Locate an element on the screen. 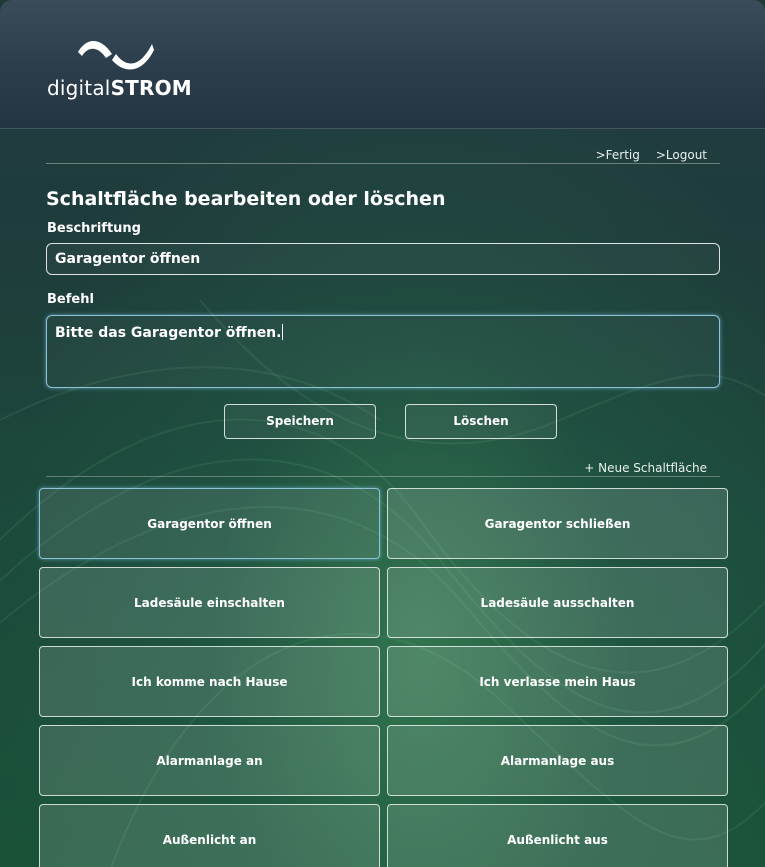 The image size is (765, 867). tile-label: Ich verlasse mein Haus is located at coordinates (557, 681).